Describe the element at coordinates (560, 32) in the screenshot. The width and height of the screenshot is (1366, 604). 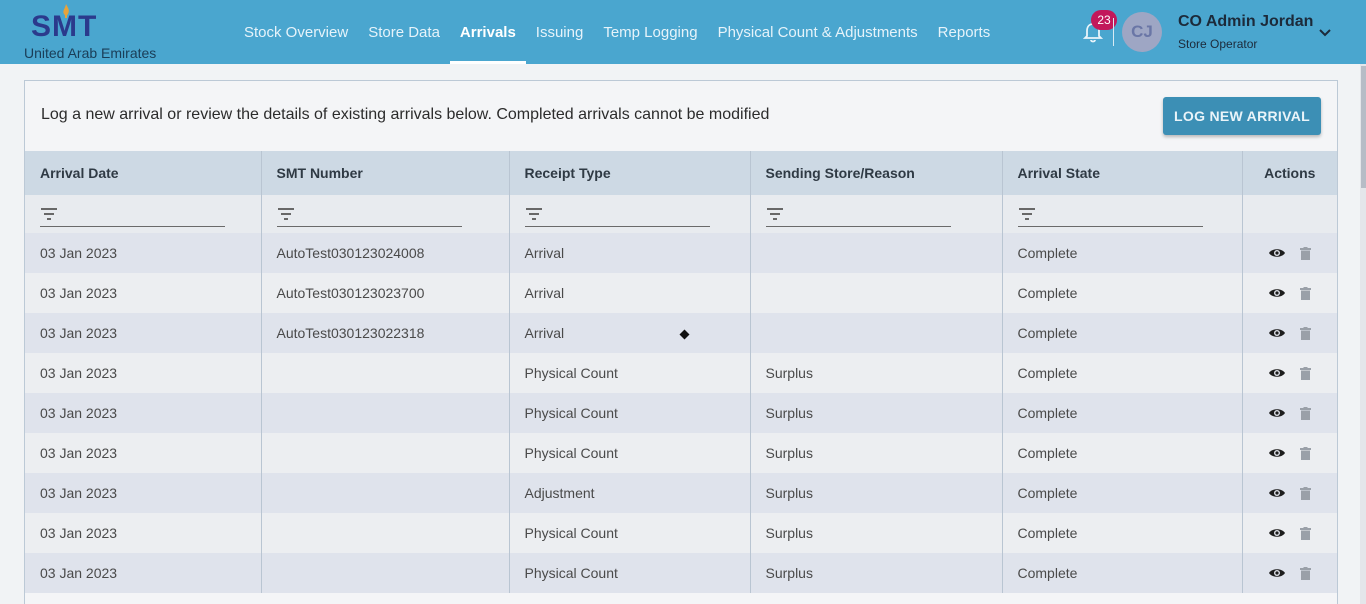
I see `nav-issuing: Issuing` at that location.